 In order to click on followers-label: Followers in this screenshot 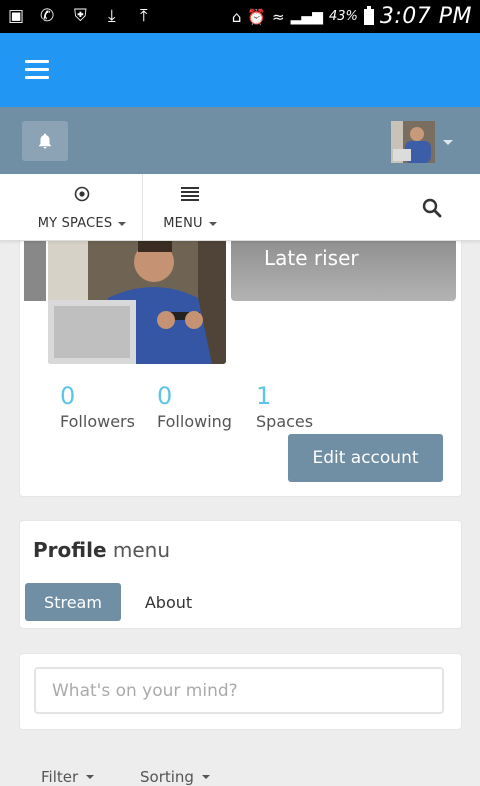, I will do `click(97, 421)`.